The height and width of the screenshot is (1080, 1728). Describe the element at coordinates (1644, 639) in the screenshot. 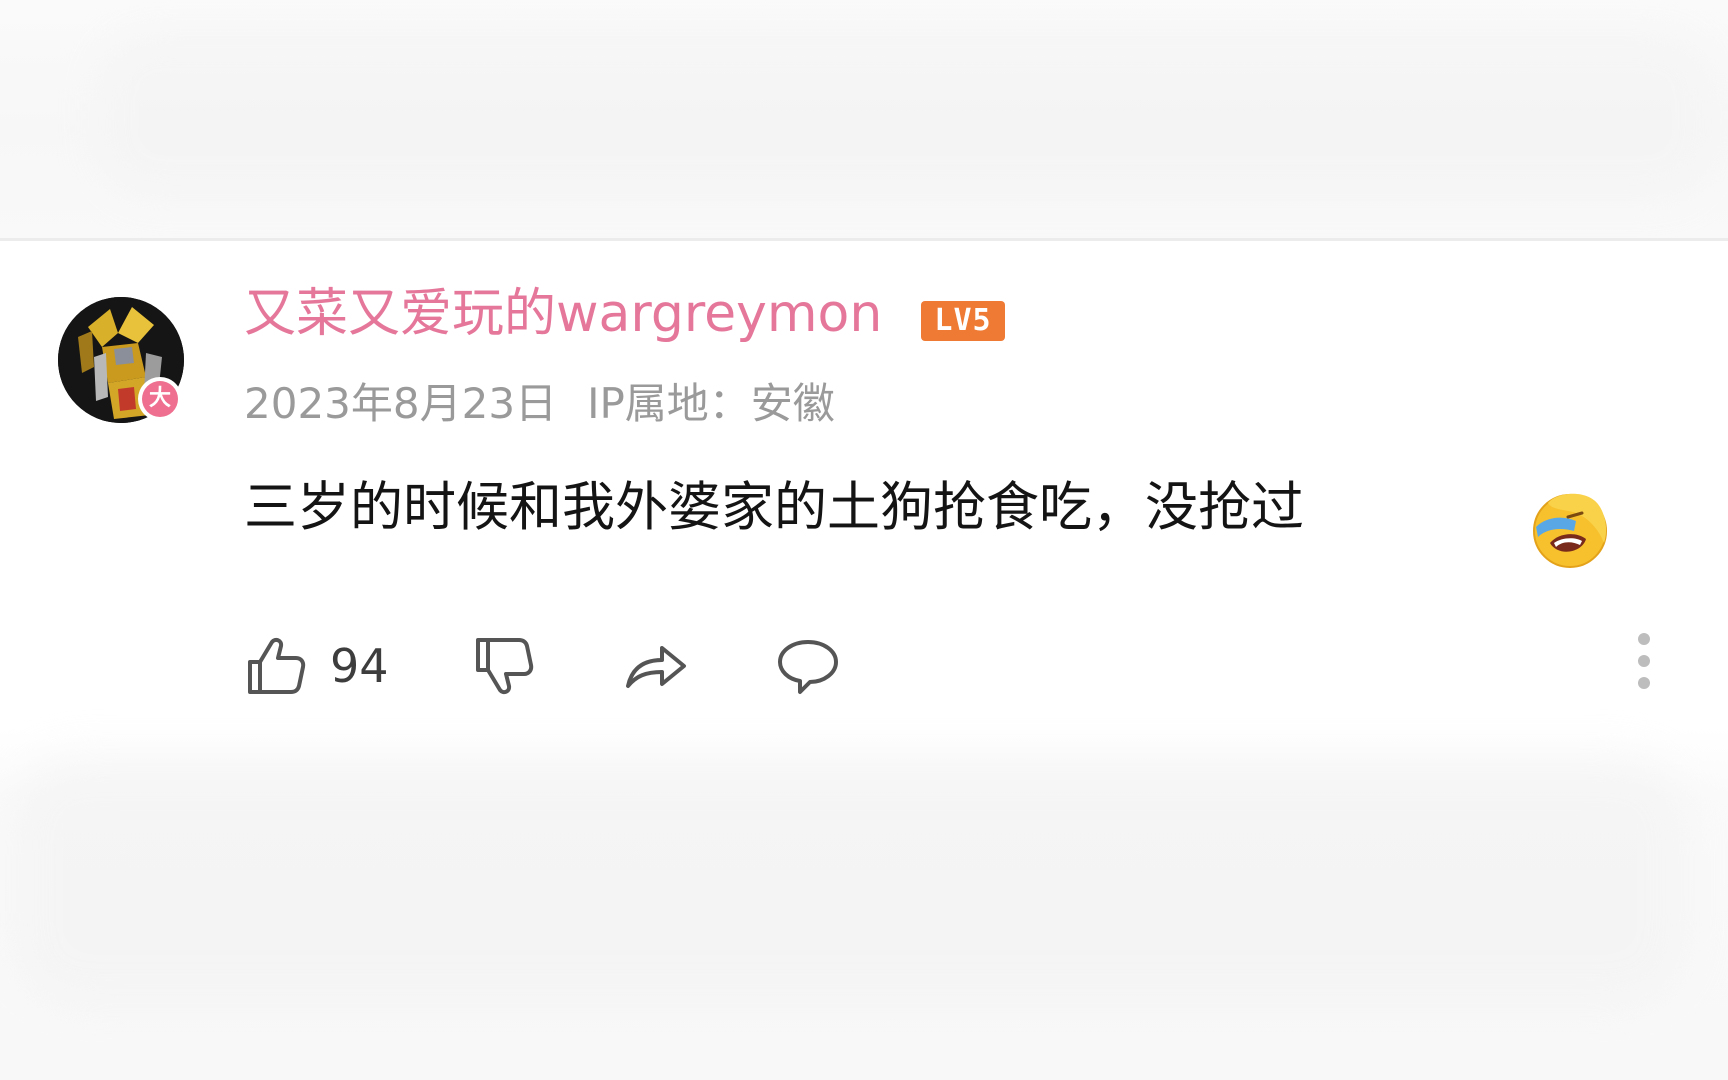

I see `more-vertical-icon` at that location.